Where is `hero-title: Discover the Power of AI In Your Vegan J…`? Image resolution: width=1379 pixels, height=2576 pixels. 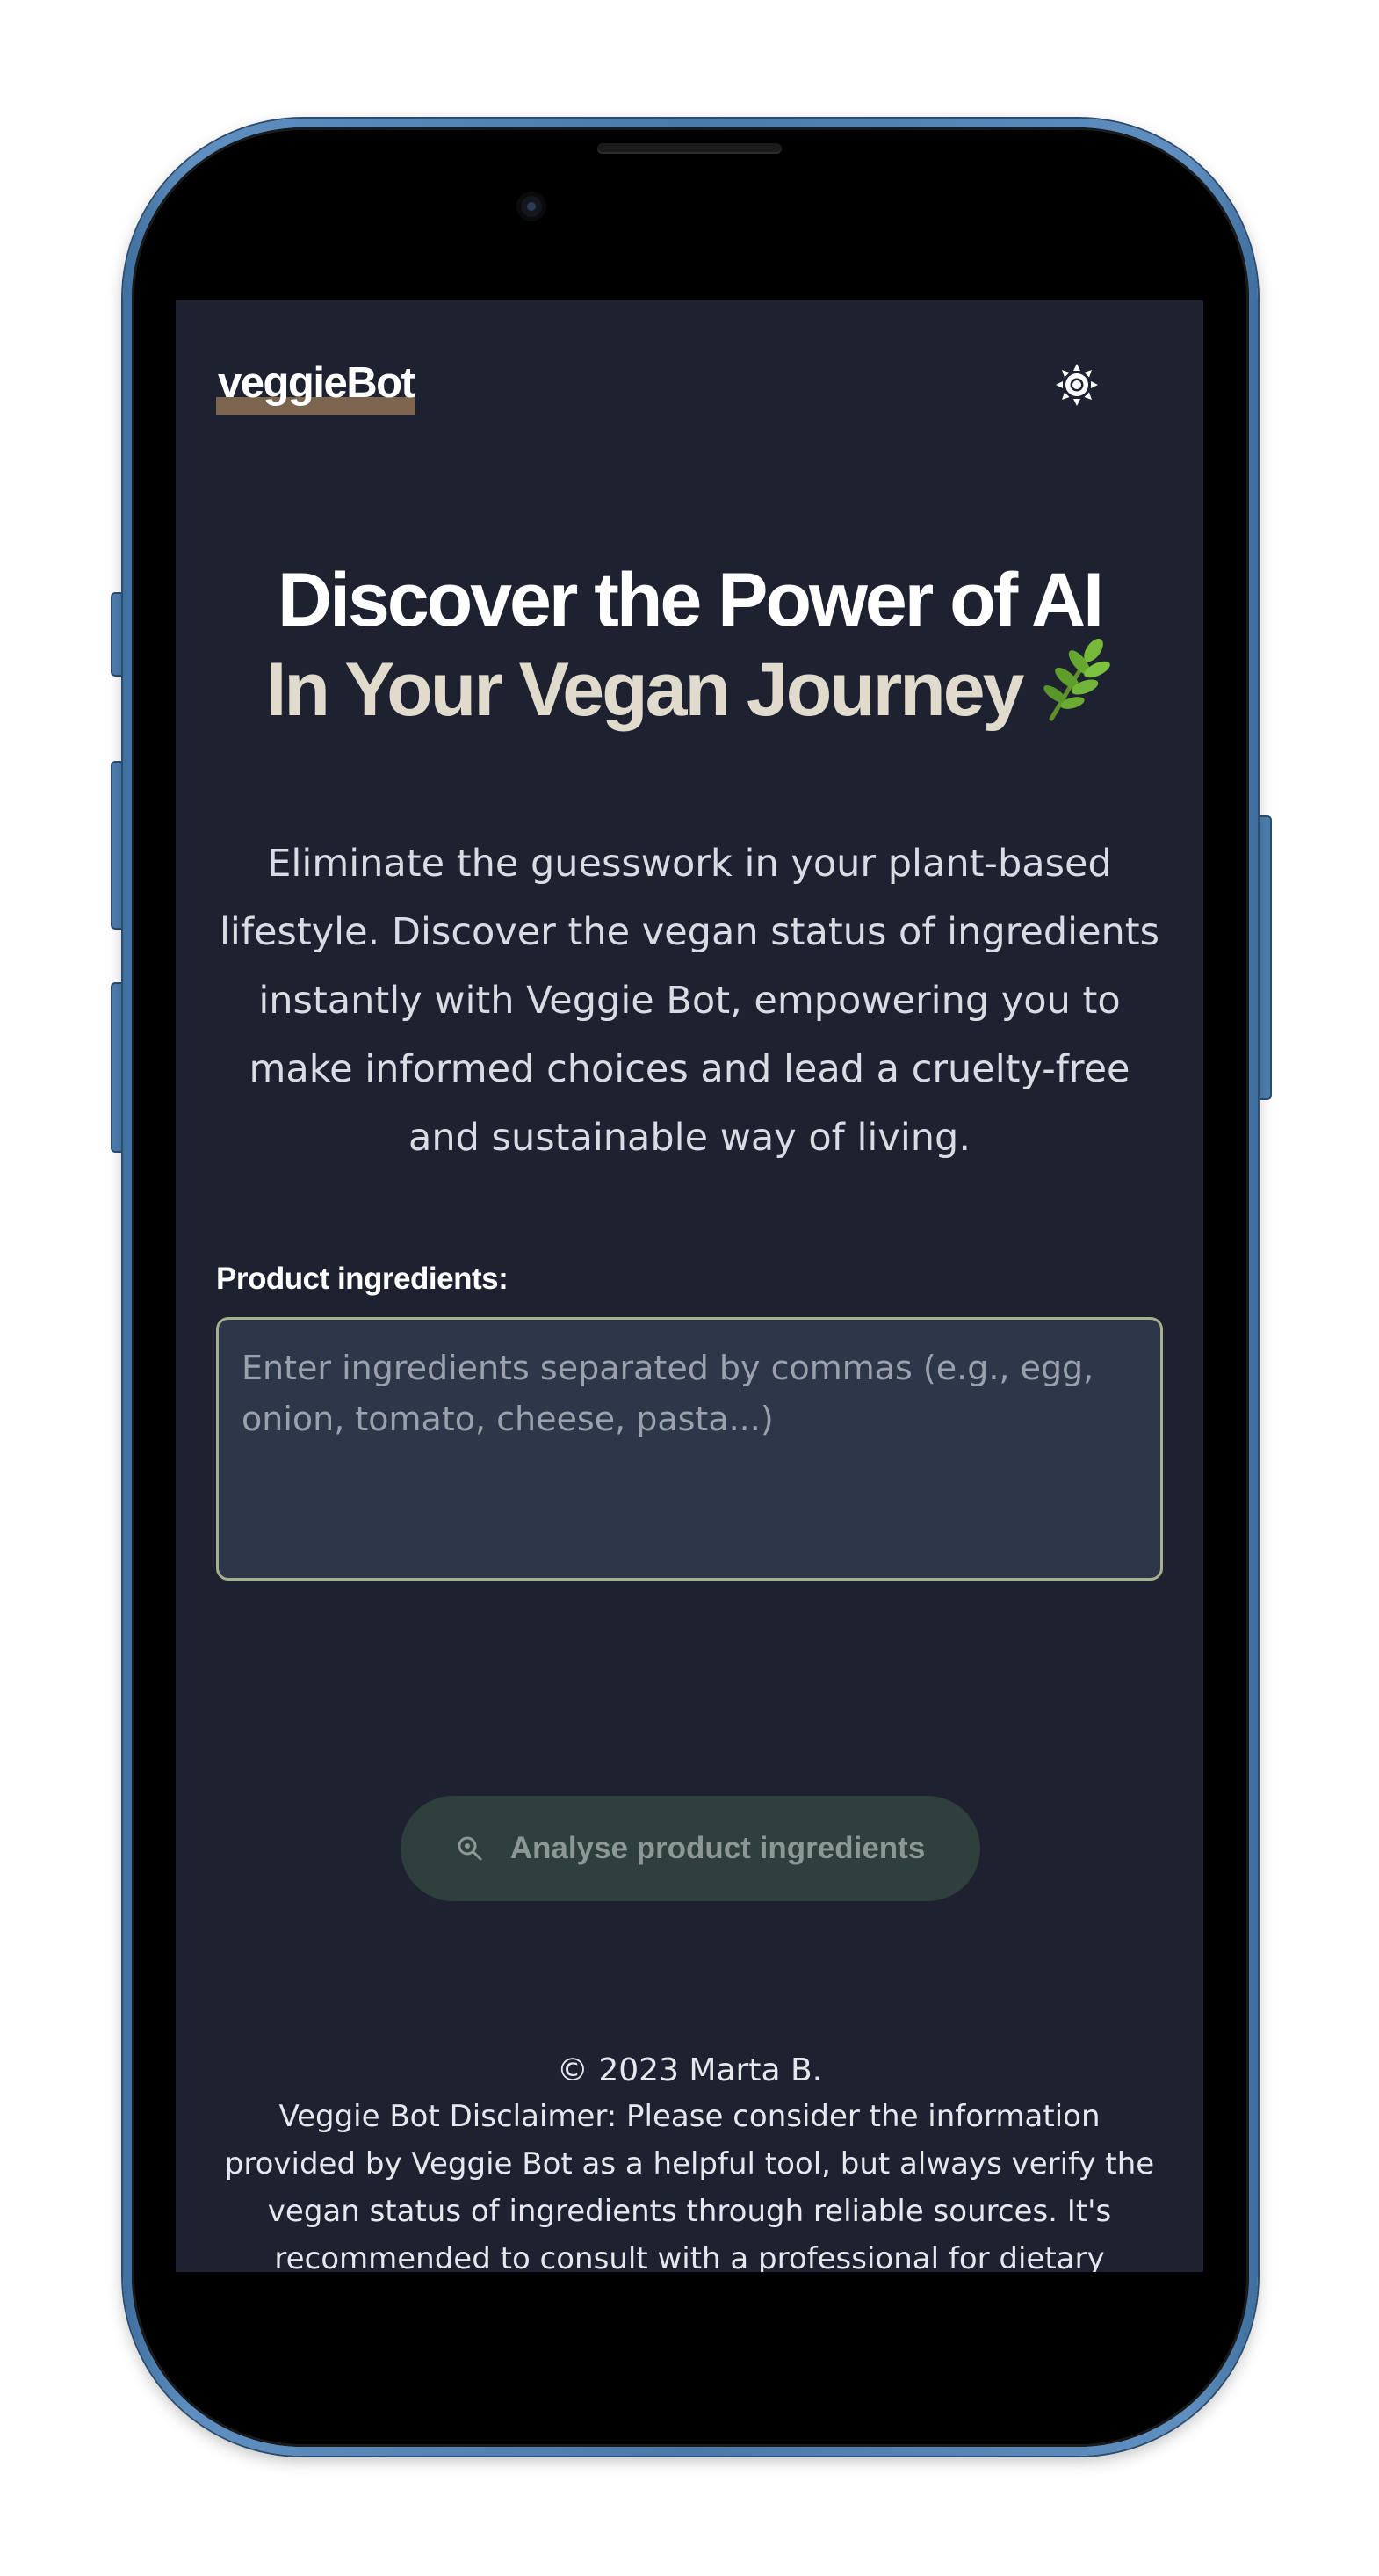 hero-title: Discover the Power of AI In Your Vegan J… is located at coordinates (689, 648).